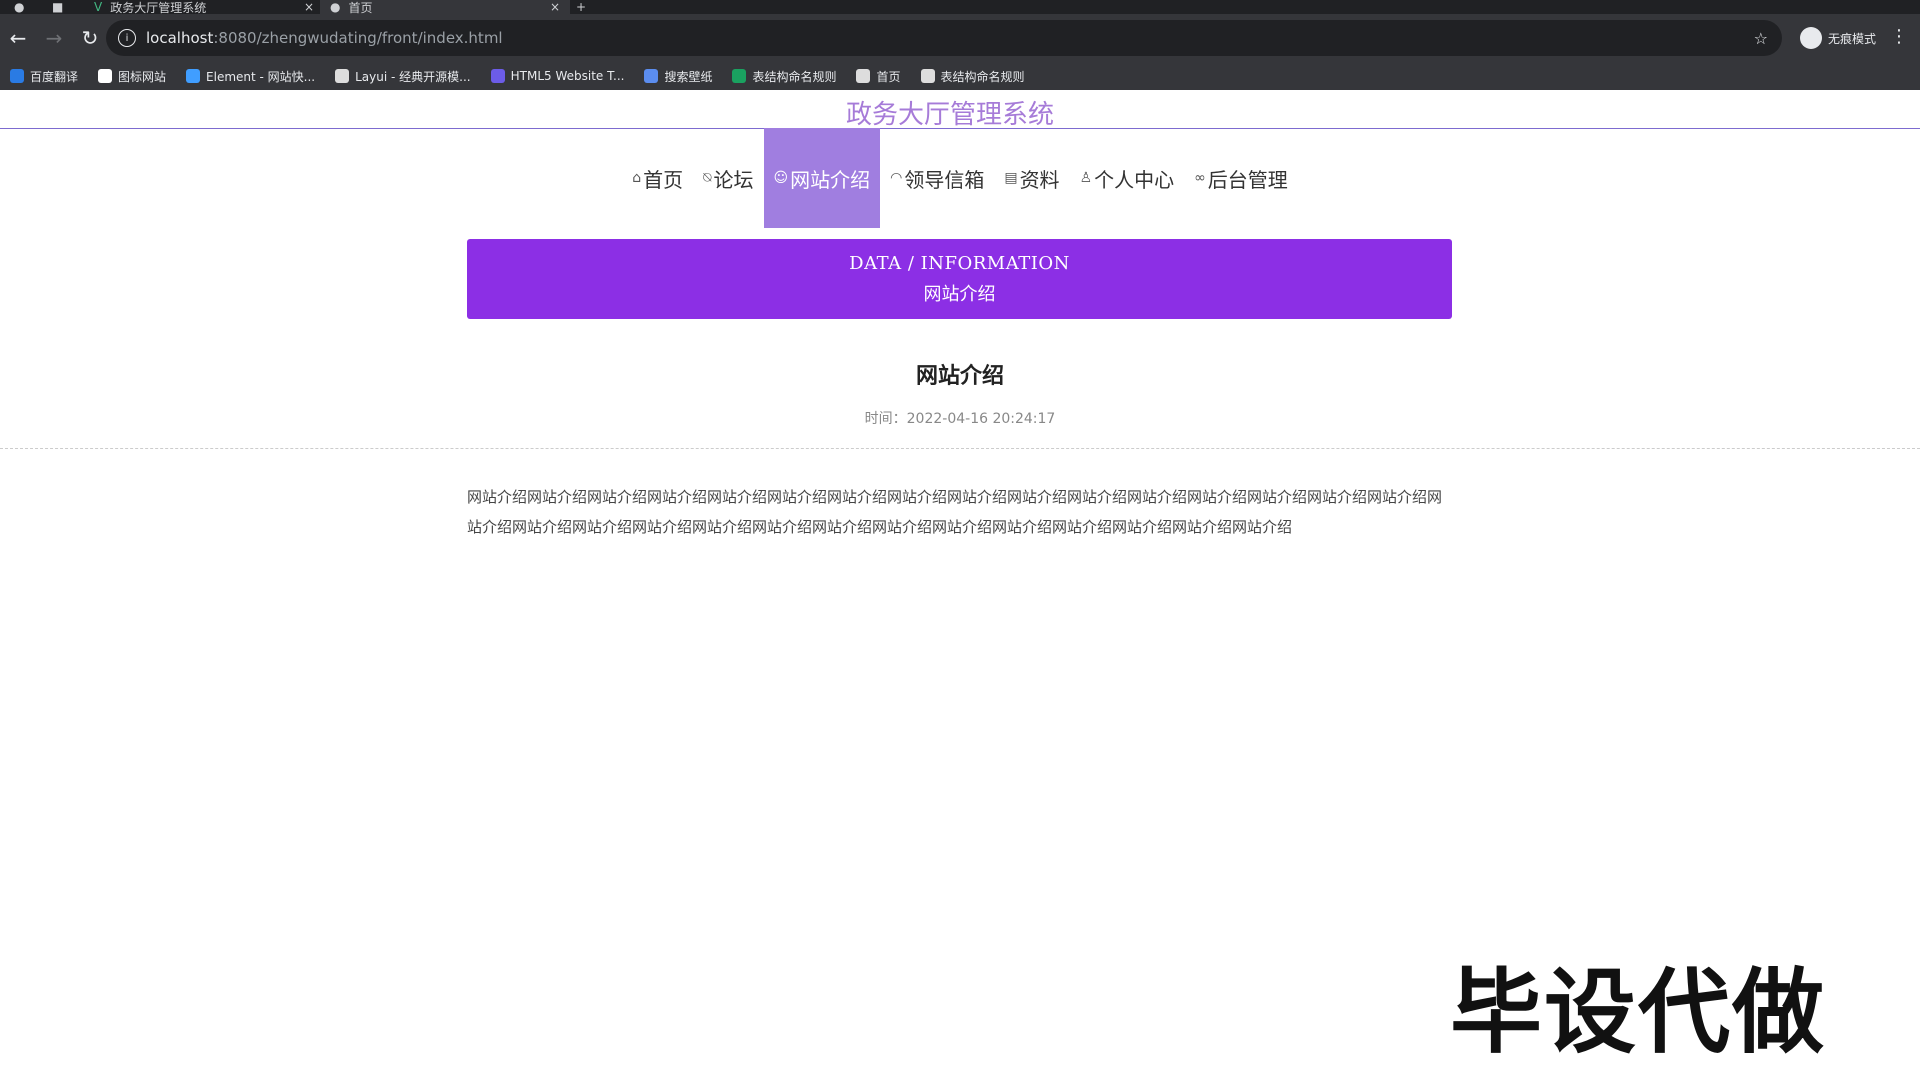 This screenshot has height=1071, width=1920. I want to click on main-nav: ⌂ 首页 ⍉ 论坛 ☺ 网站介绍 ◠ 领导信箱 ▤ 资料 ♙ 个人中心 ∞ 后台管理, so click(960, 178).